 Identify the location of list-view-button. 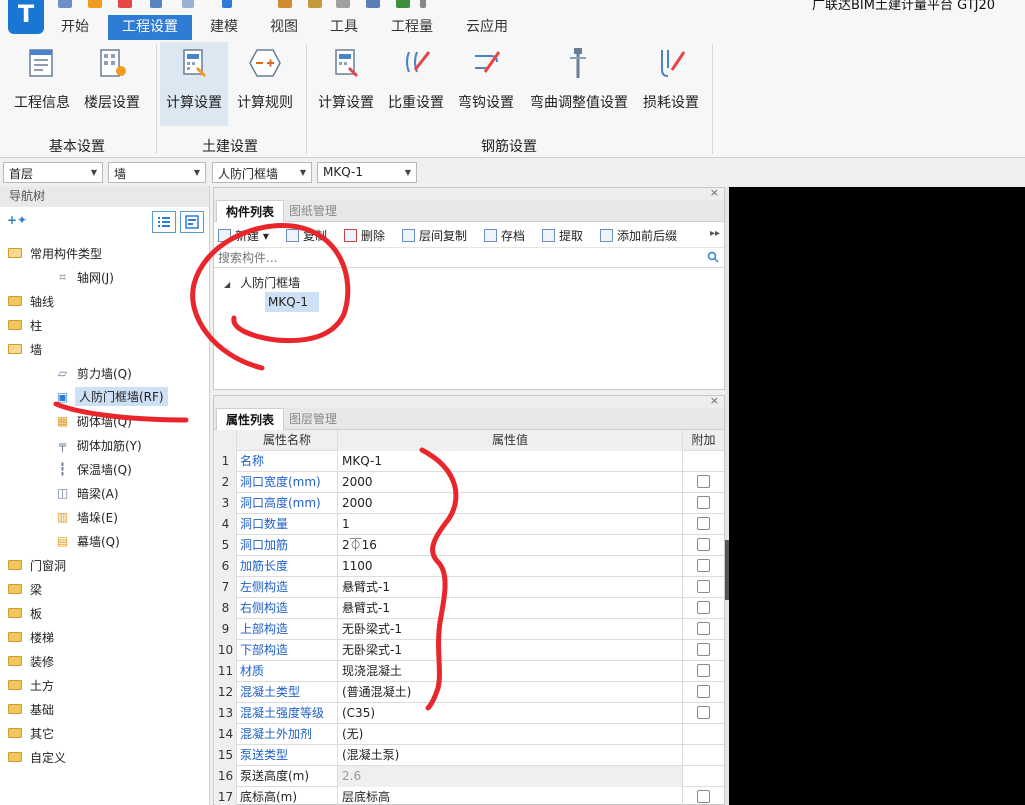
(164, 222).